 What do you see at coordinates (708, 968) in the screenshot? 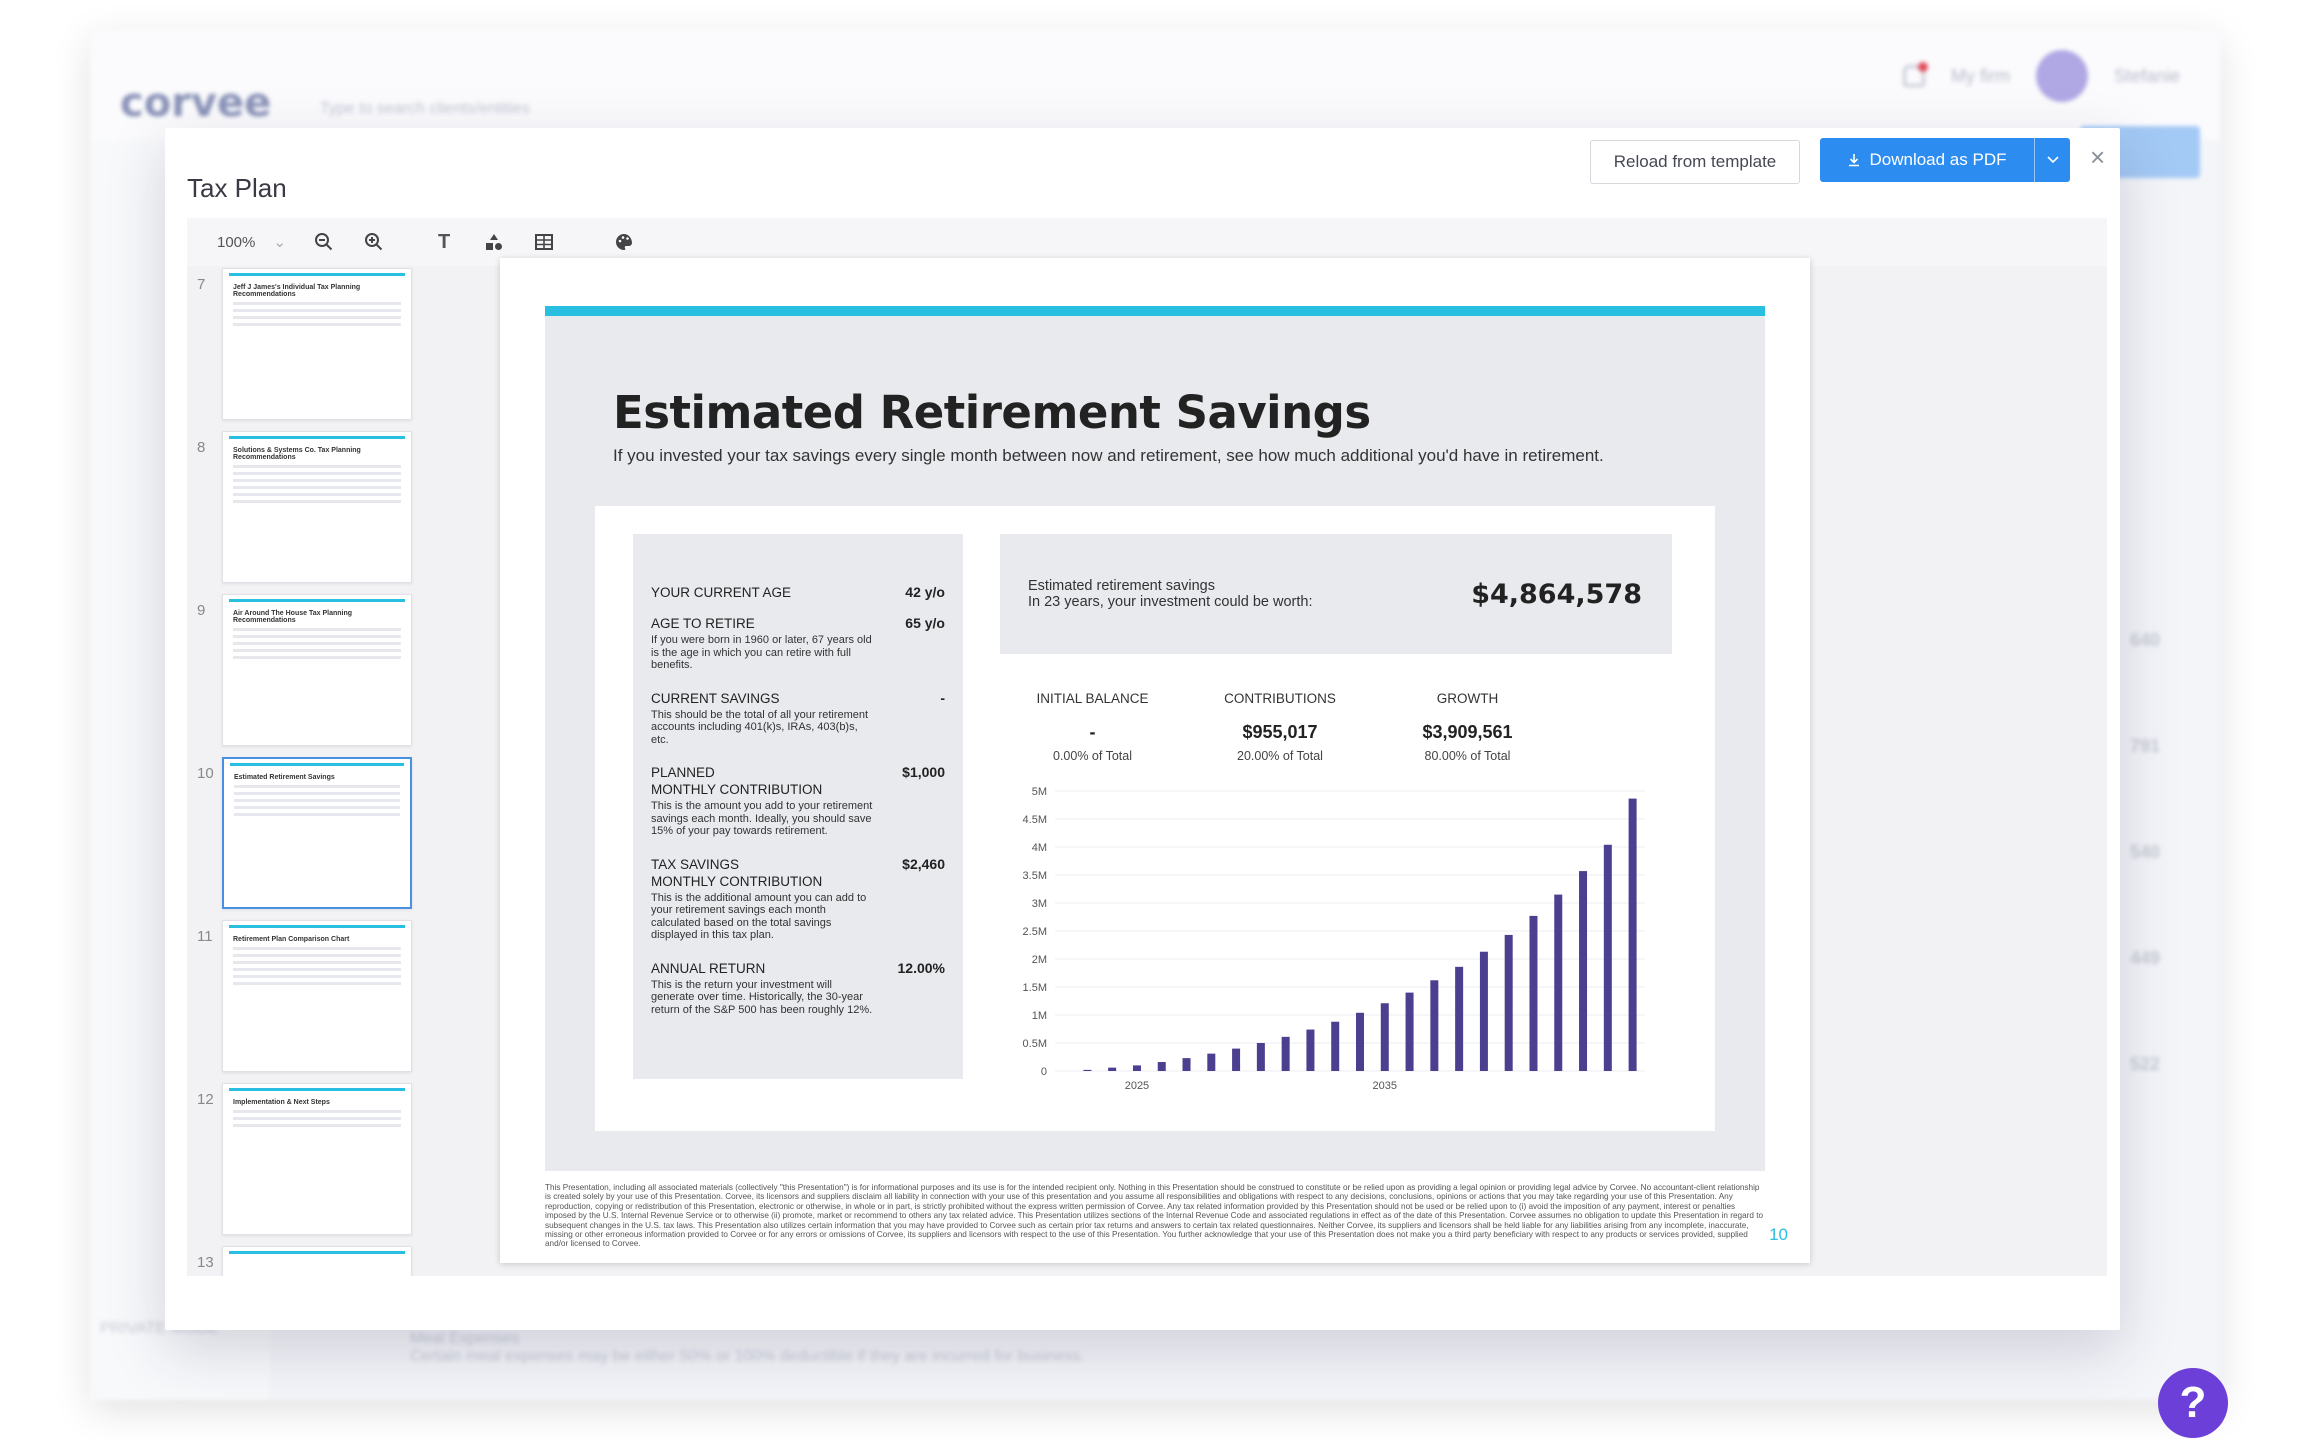
I see `return-label: ANNUAL RETURN` at bounding box center [708, 968].